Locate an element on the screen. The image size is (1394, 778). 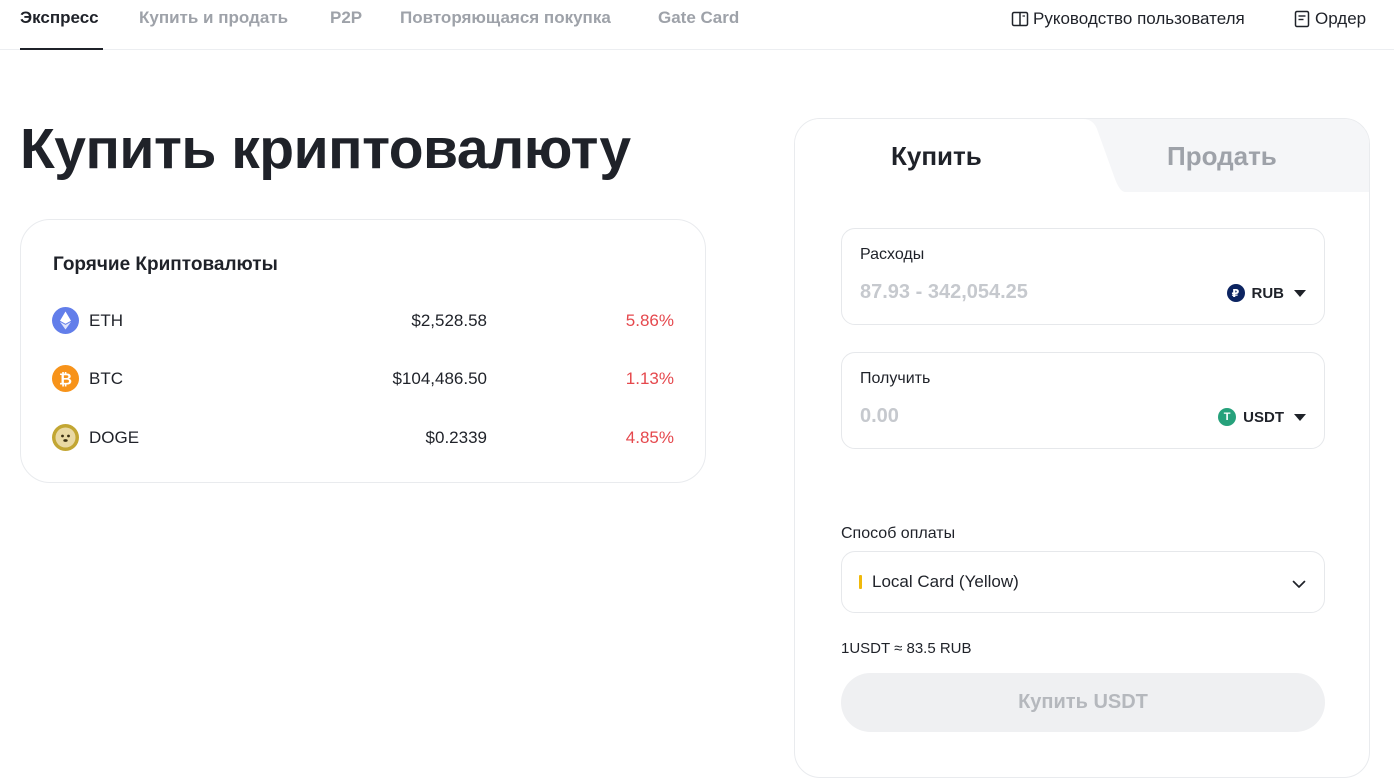
document-icon is located at coordinates (1302, 19).